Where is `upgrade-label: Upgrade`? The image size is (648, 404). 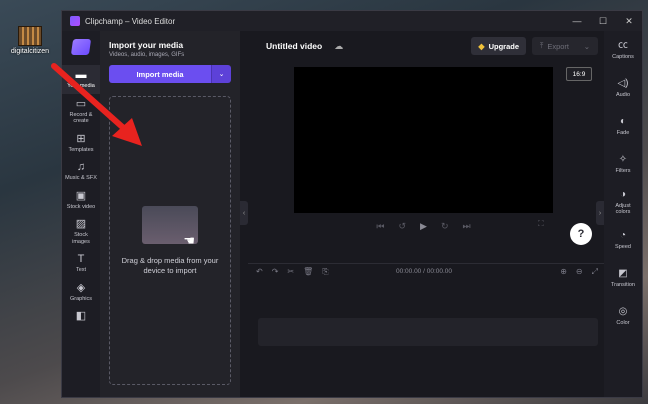 upgrade-label: Upgrade is located at coordinates (503, 46).